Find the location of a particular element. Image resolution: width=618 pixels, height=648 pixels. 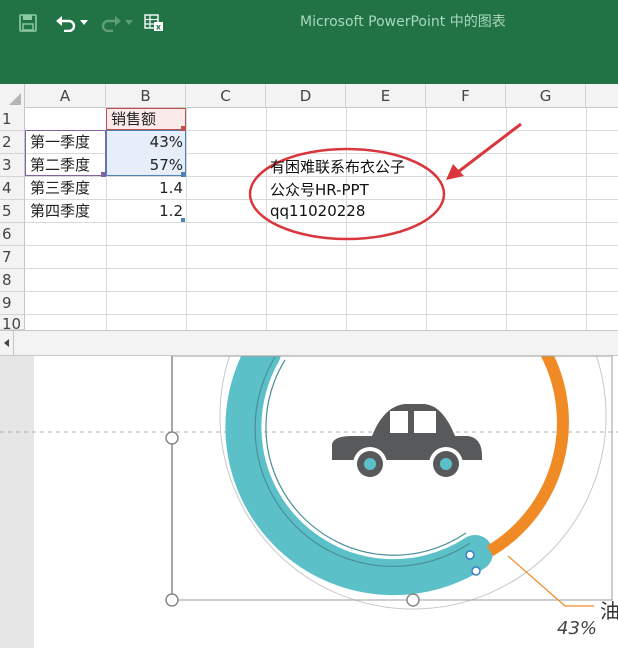

series-label: 油 is located at coordinates (609, 609).